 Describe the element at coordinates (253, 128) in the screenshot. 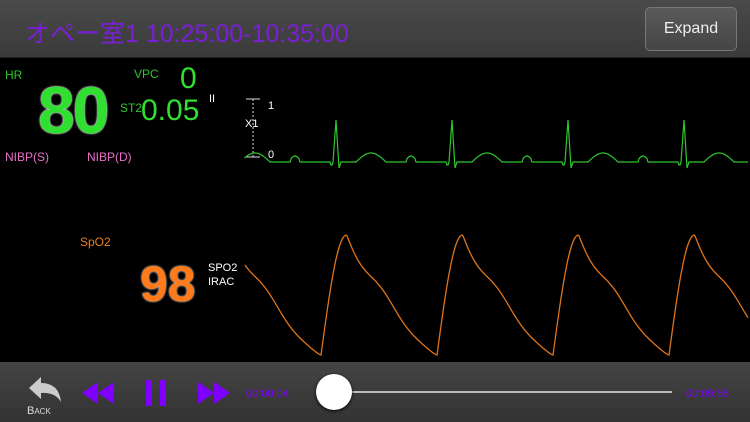

I see `scale-bar` at that location.